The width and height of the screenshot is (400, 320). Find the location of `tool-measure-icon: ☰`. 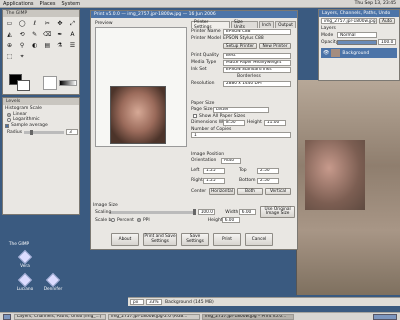

tool-measure-icon: ☰ is located at coordinates (72, 45).